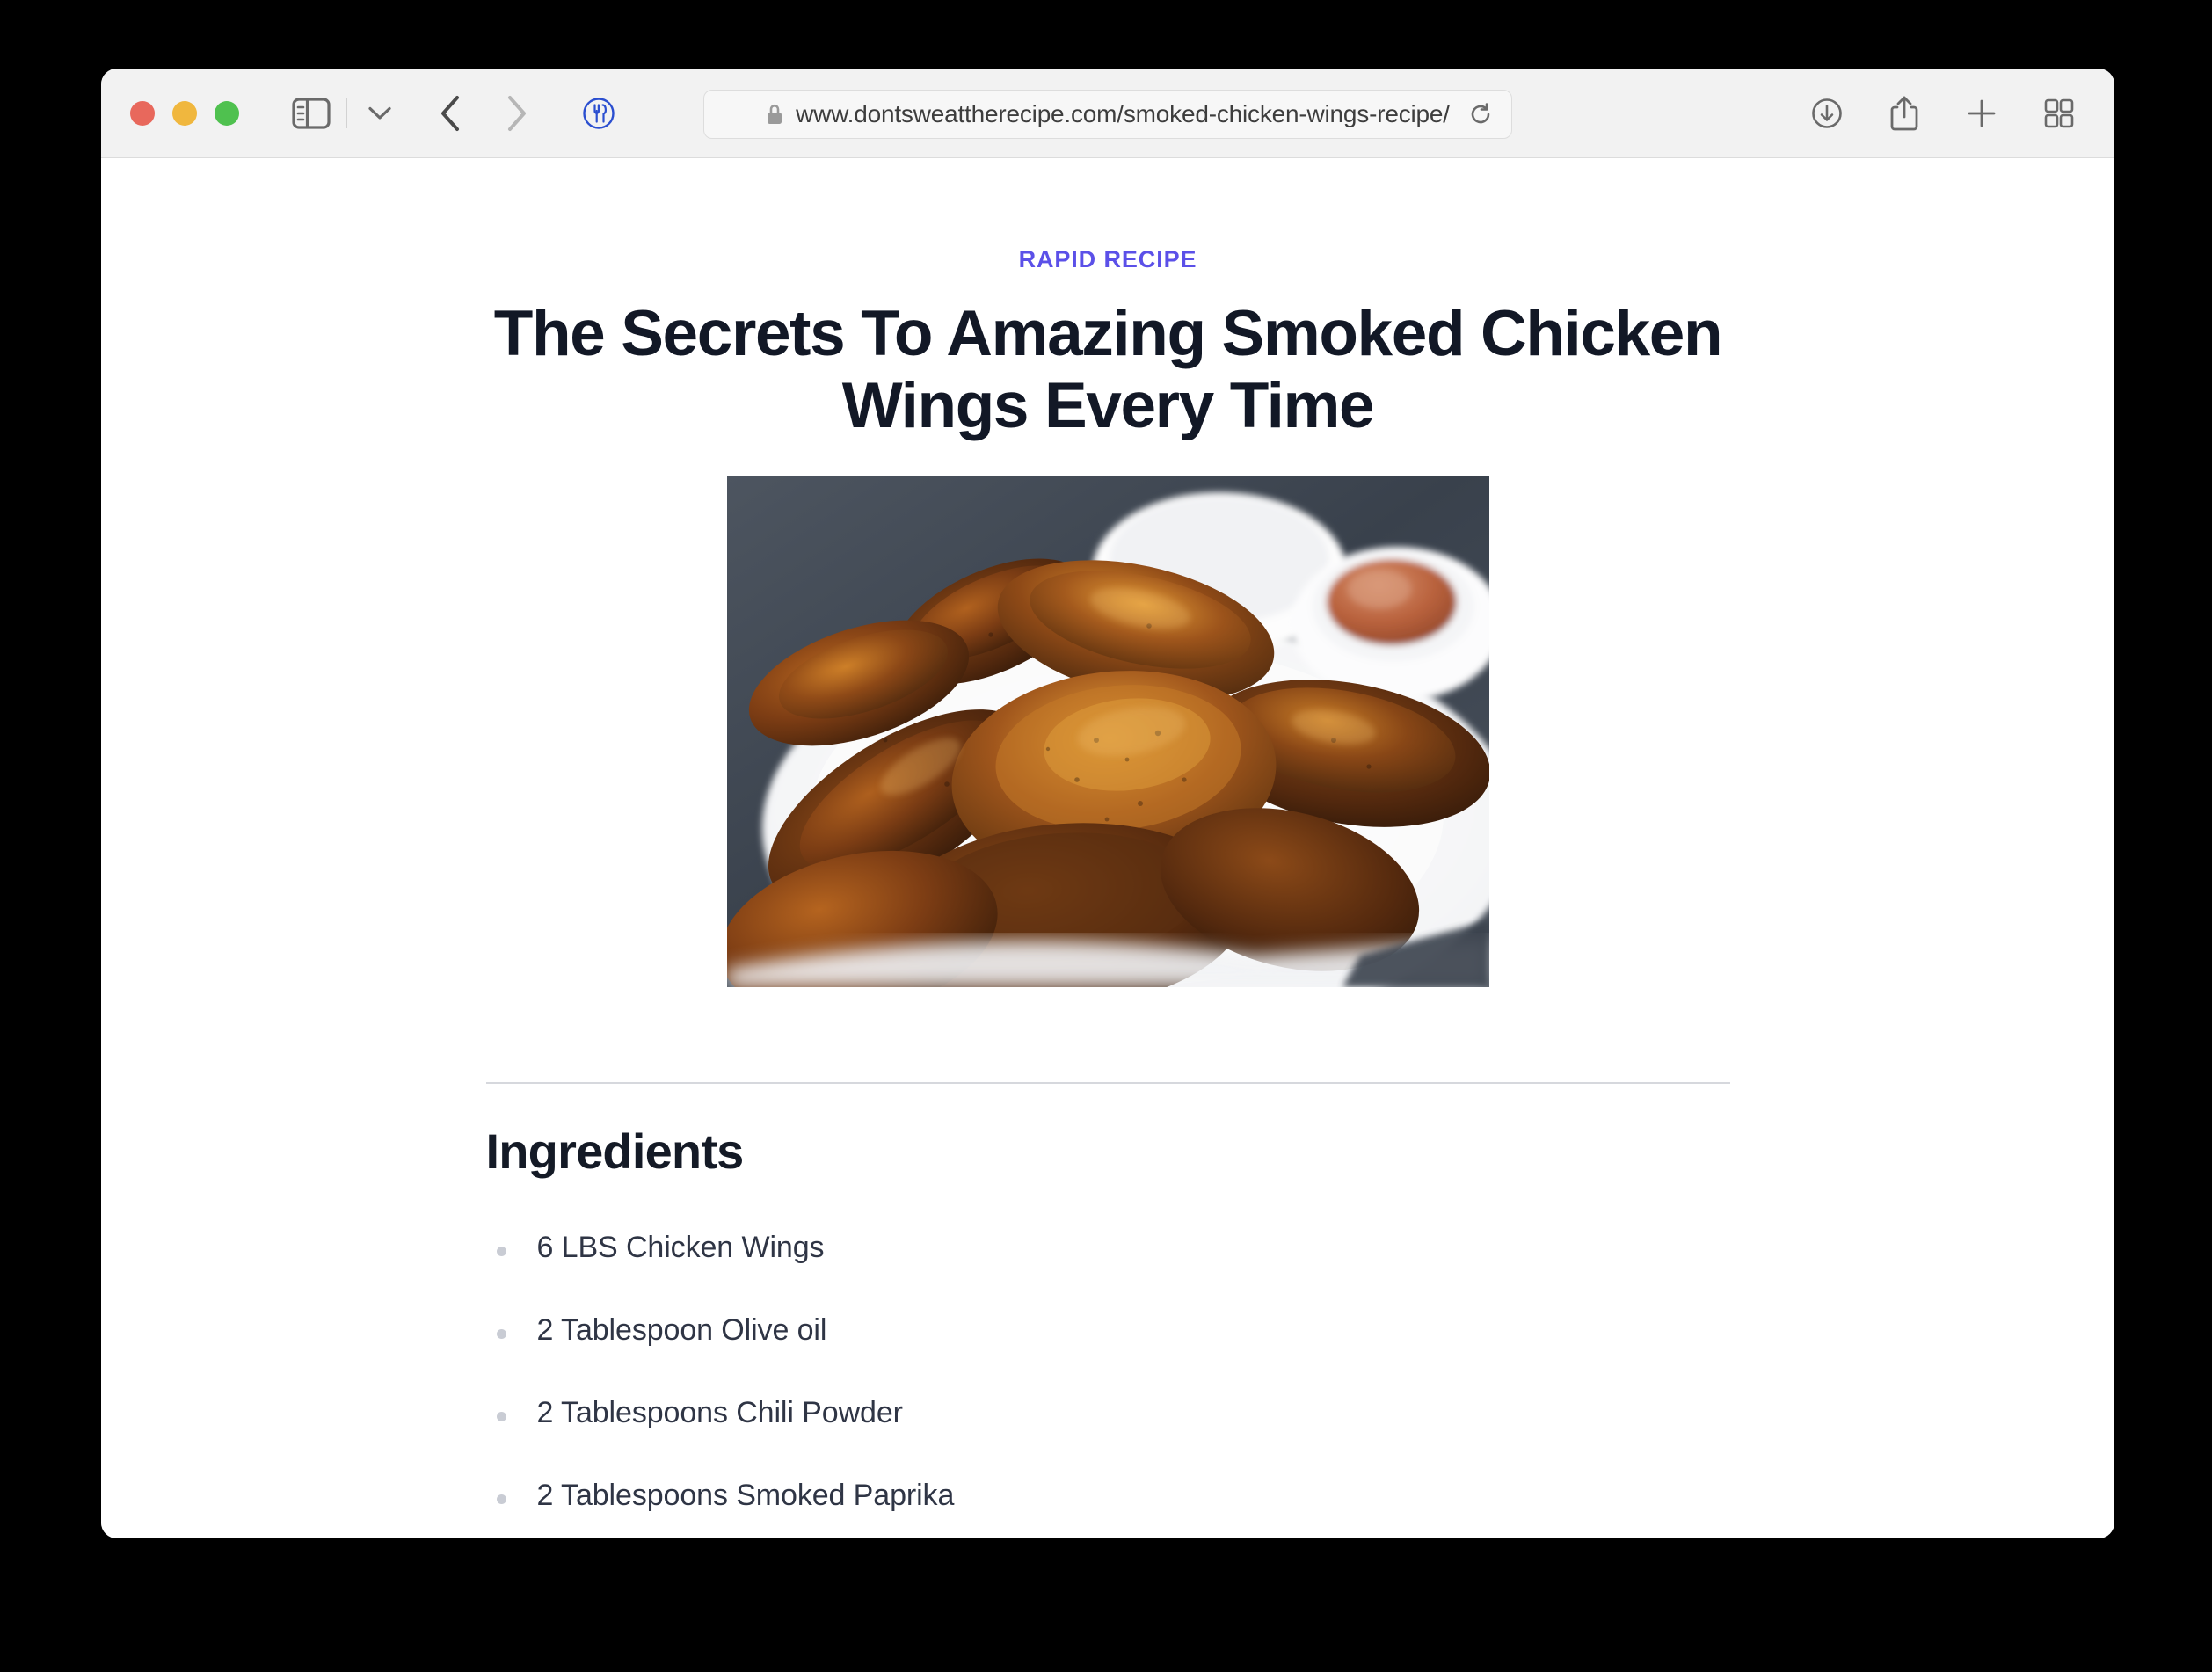 The height and width of the screenshot is (1672, 2212). What do you see at coordinates (615, 1151) in the screenshot?
I see `ingredients-heading: Ingredients` at bounding box center [615, 1151].